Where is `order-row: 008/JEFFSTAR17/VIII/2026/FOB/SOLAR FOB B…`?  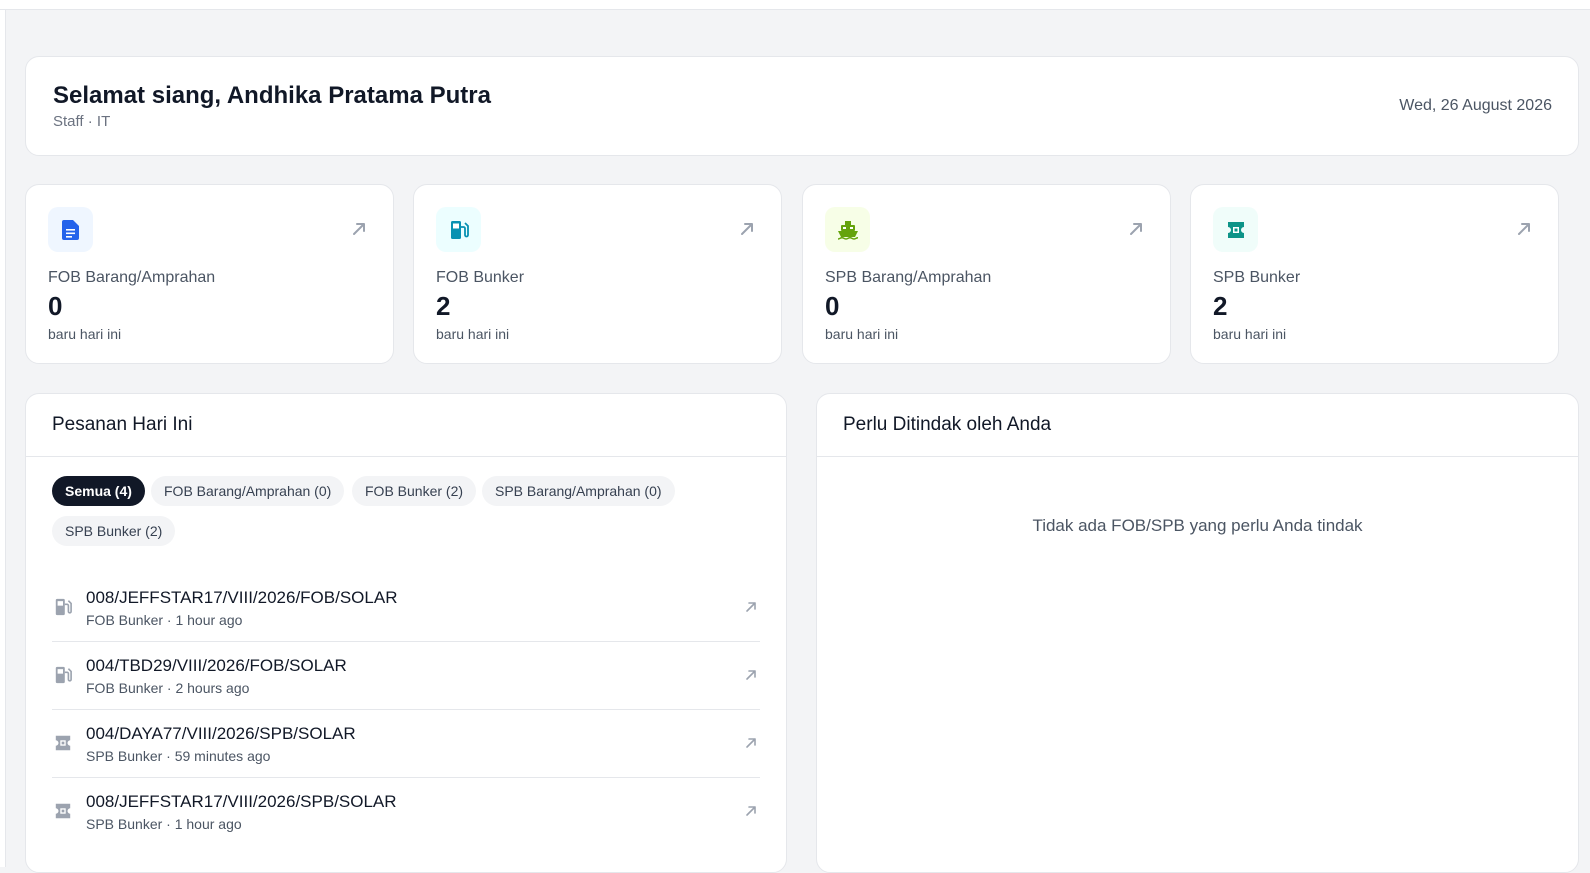 order-row: 008/JEFFSTAR17/VIII/2026/FOB/SOLAR FOB B… is located at coordinates (406, 608).